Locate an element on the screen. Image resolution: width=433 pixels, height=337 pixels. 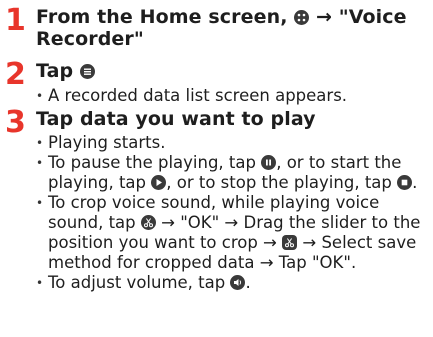
stop-icon is located at coordinates (405, 182).